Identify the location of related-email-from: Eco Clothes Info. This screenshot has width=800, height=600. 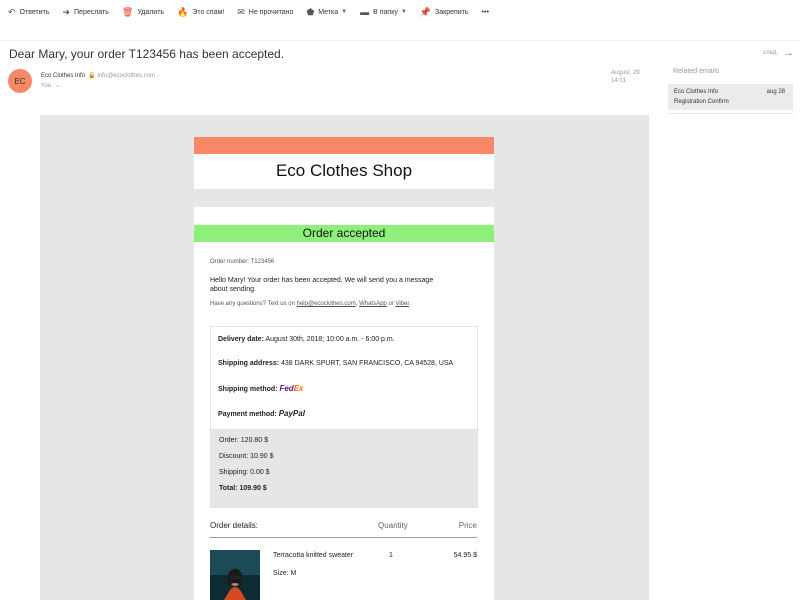
(696, 92).